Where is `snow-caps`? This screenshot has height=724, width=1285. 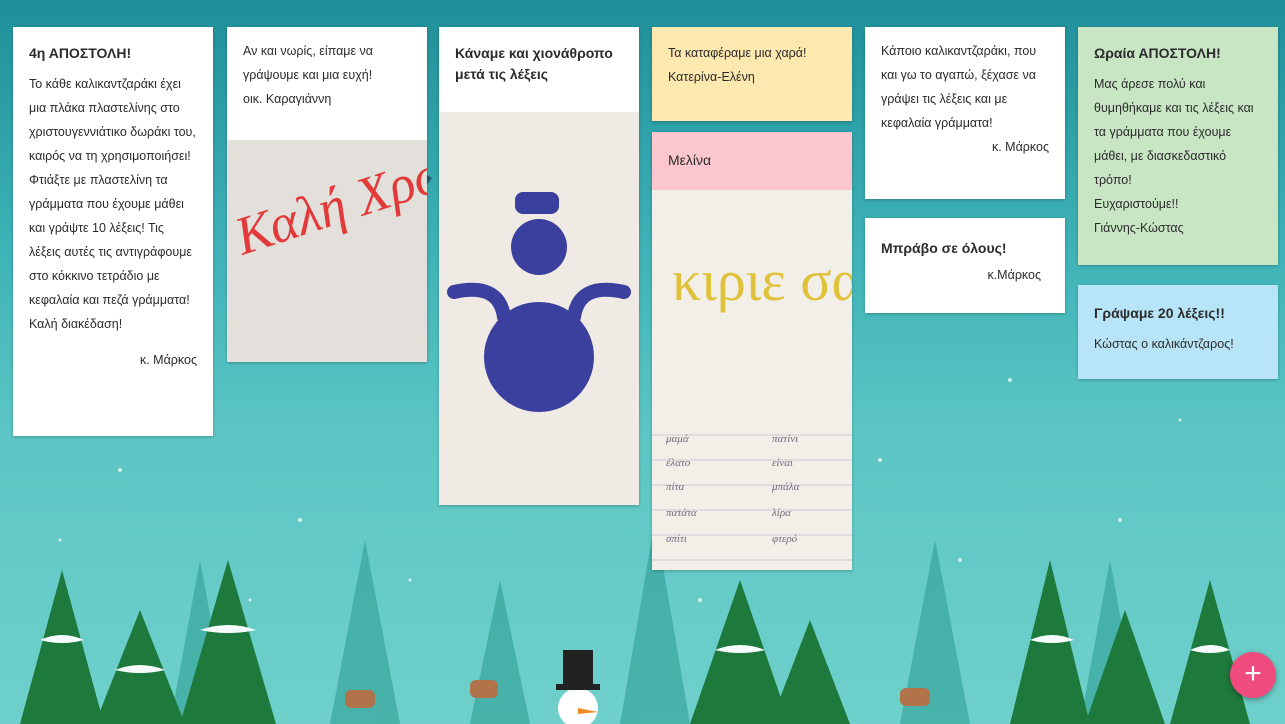
snow-caps is located at coordinates (635, 649).